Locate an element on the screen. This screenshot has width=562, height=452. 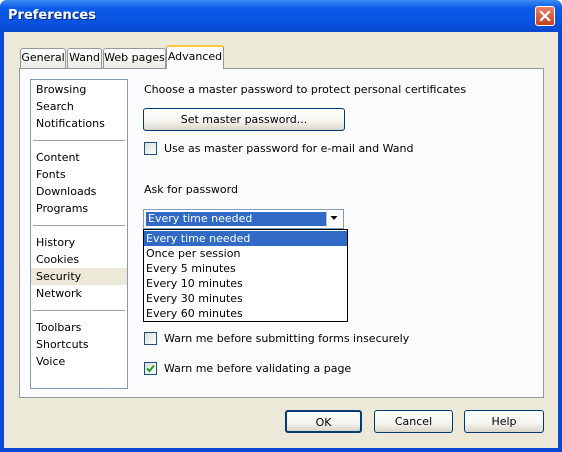
sidebar-item-toolbars: Toolbars is located at coordinates (79, 327).